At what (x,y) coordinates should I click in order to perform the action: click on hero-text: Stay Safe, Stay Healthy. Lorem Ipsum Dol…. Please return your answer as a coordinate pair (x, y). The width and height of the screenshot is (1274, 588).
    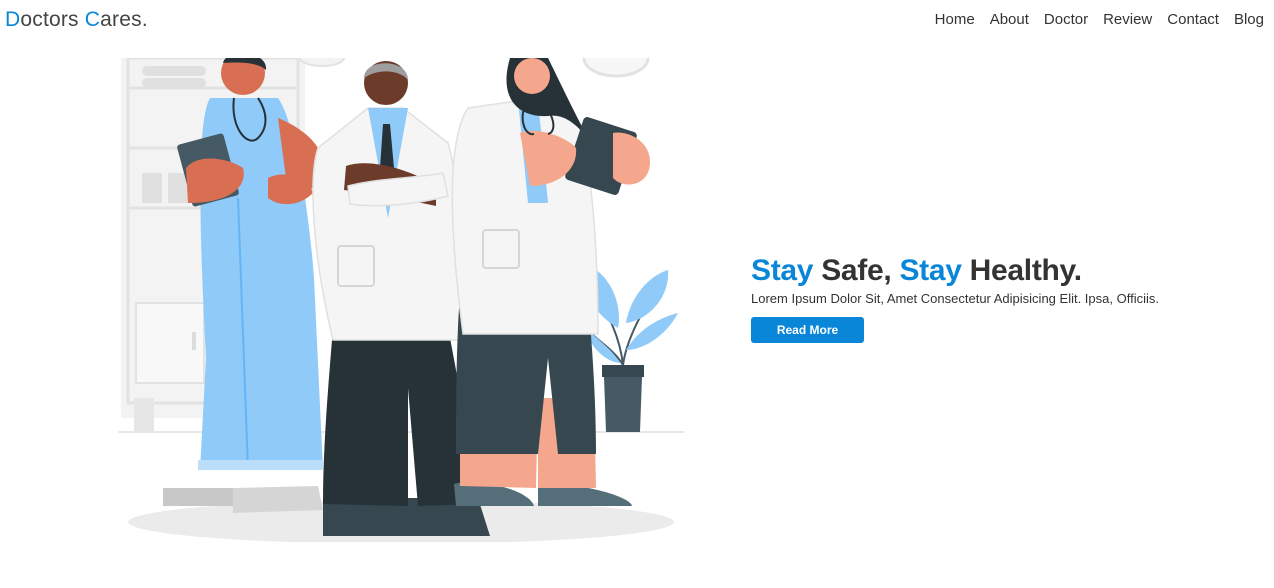
    Looking at the image, I should click on (1001, 298).